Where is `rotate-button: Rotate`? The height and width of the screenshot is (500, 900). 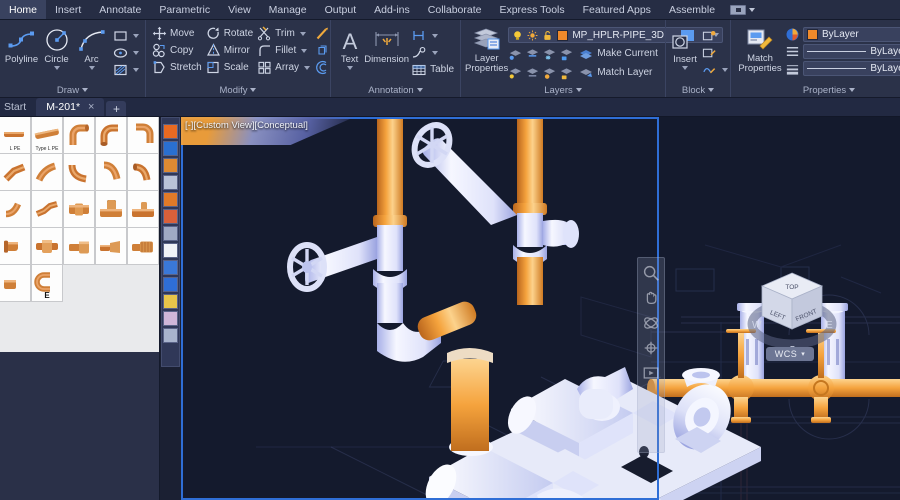 rotate-button: Rotate is located at coordinates (229, 33).